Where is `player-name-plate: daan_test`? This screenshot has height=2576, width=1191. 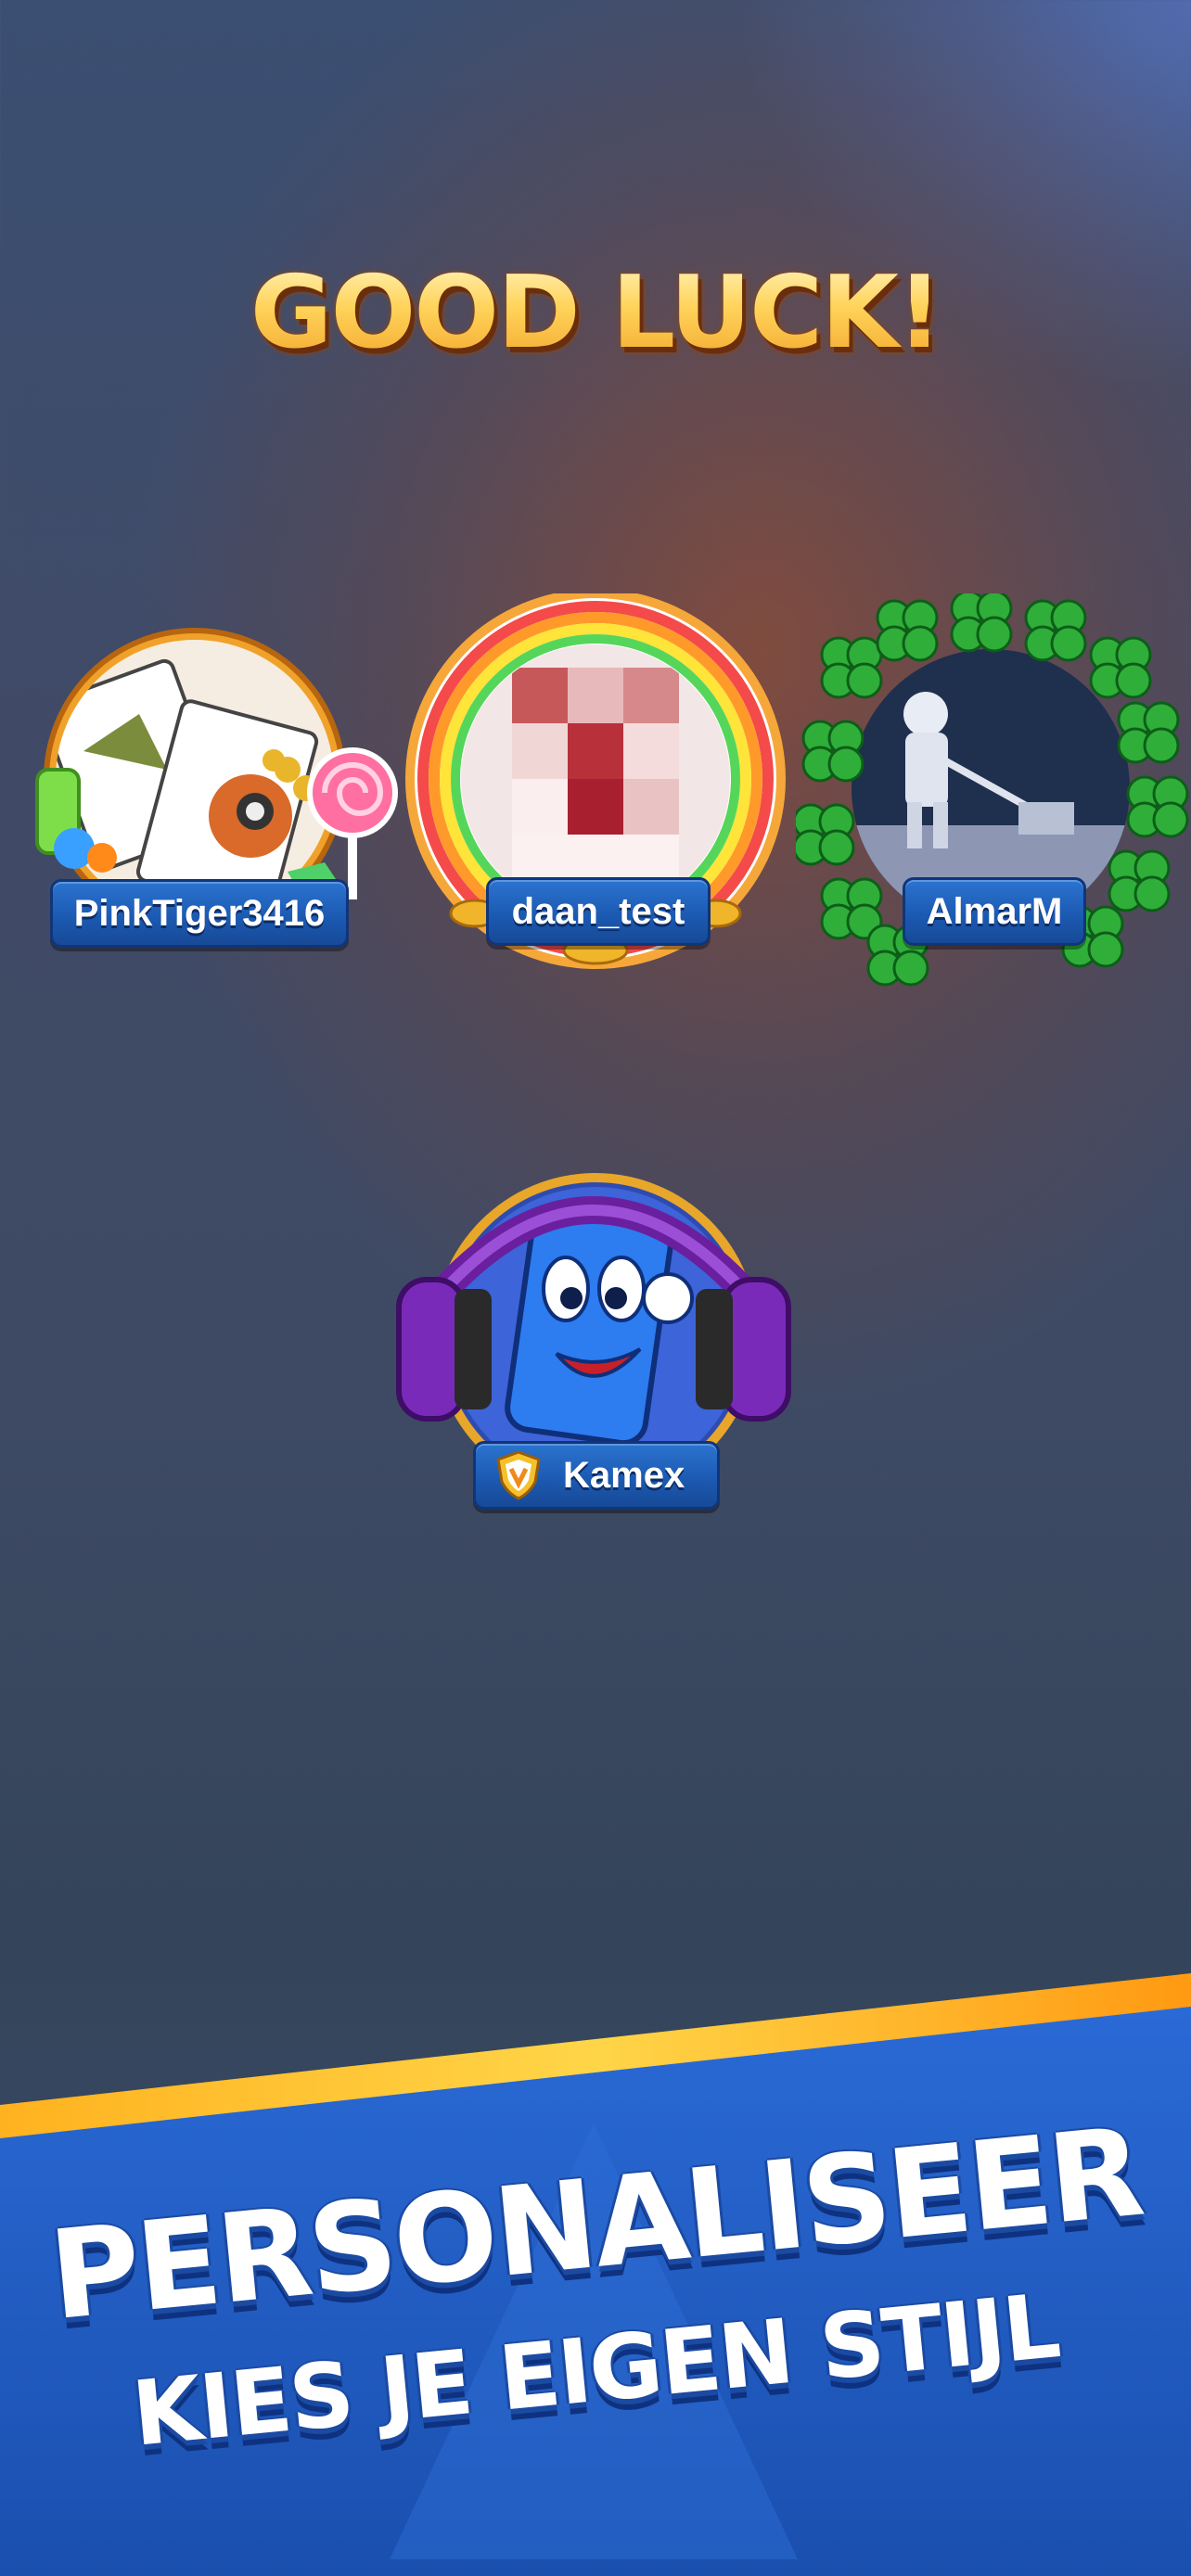
player-name-plate: daan_test is located at coordinates (598, 911).